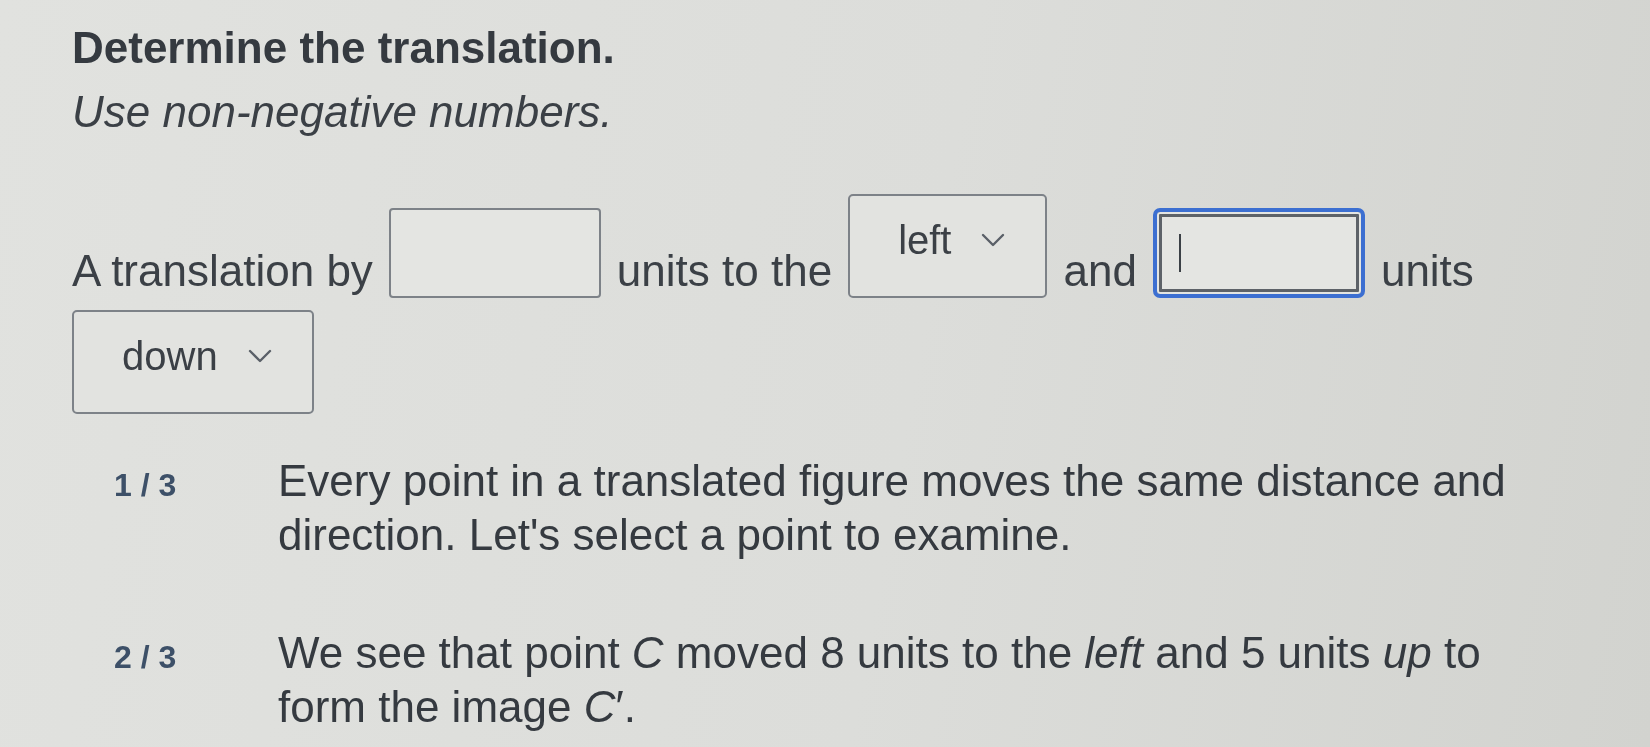 This screenshot has width=1650, height=747. I want to click on step-explanation: We see that point C moved 8 units to the left and 5 units up to form the image C′., so click(880, 680).